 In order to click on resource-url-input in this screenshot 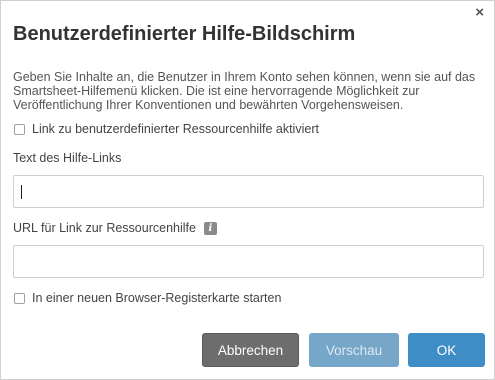, I will do `click(248, 261)`.